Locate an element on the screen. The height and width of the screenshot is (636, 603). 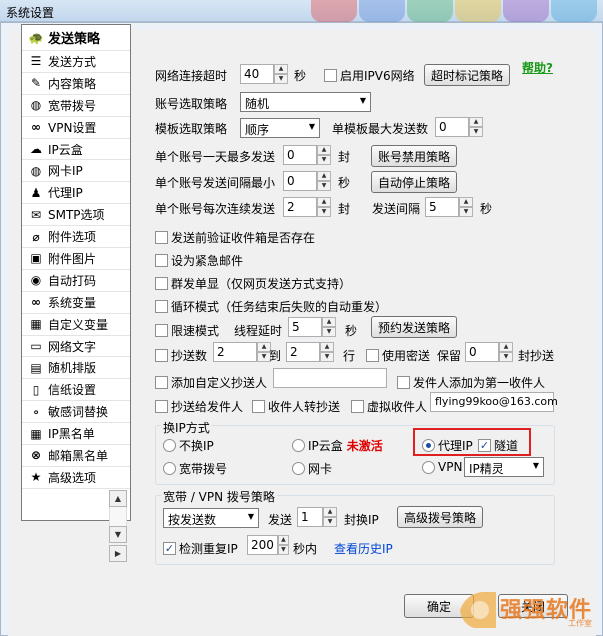
sidebar-item: ∘ 敏感词替换 is located at coordinates (76, 412).